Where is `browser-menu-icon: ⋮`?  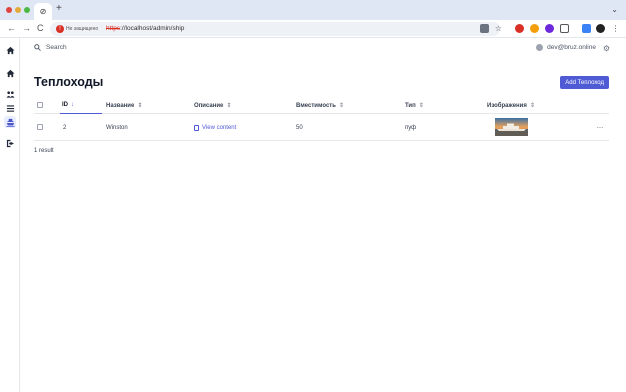 browser-menu-icon: ⋮ is located at coordinates (615, 28).